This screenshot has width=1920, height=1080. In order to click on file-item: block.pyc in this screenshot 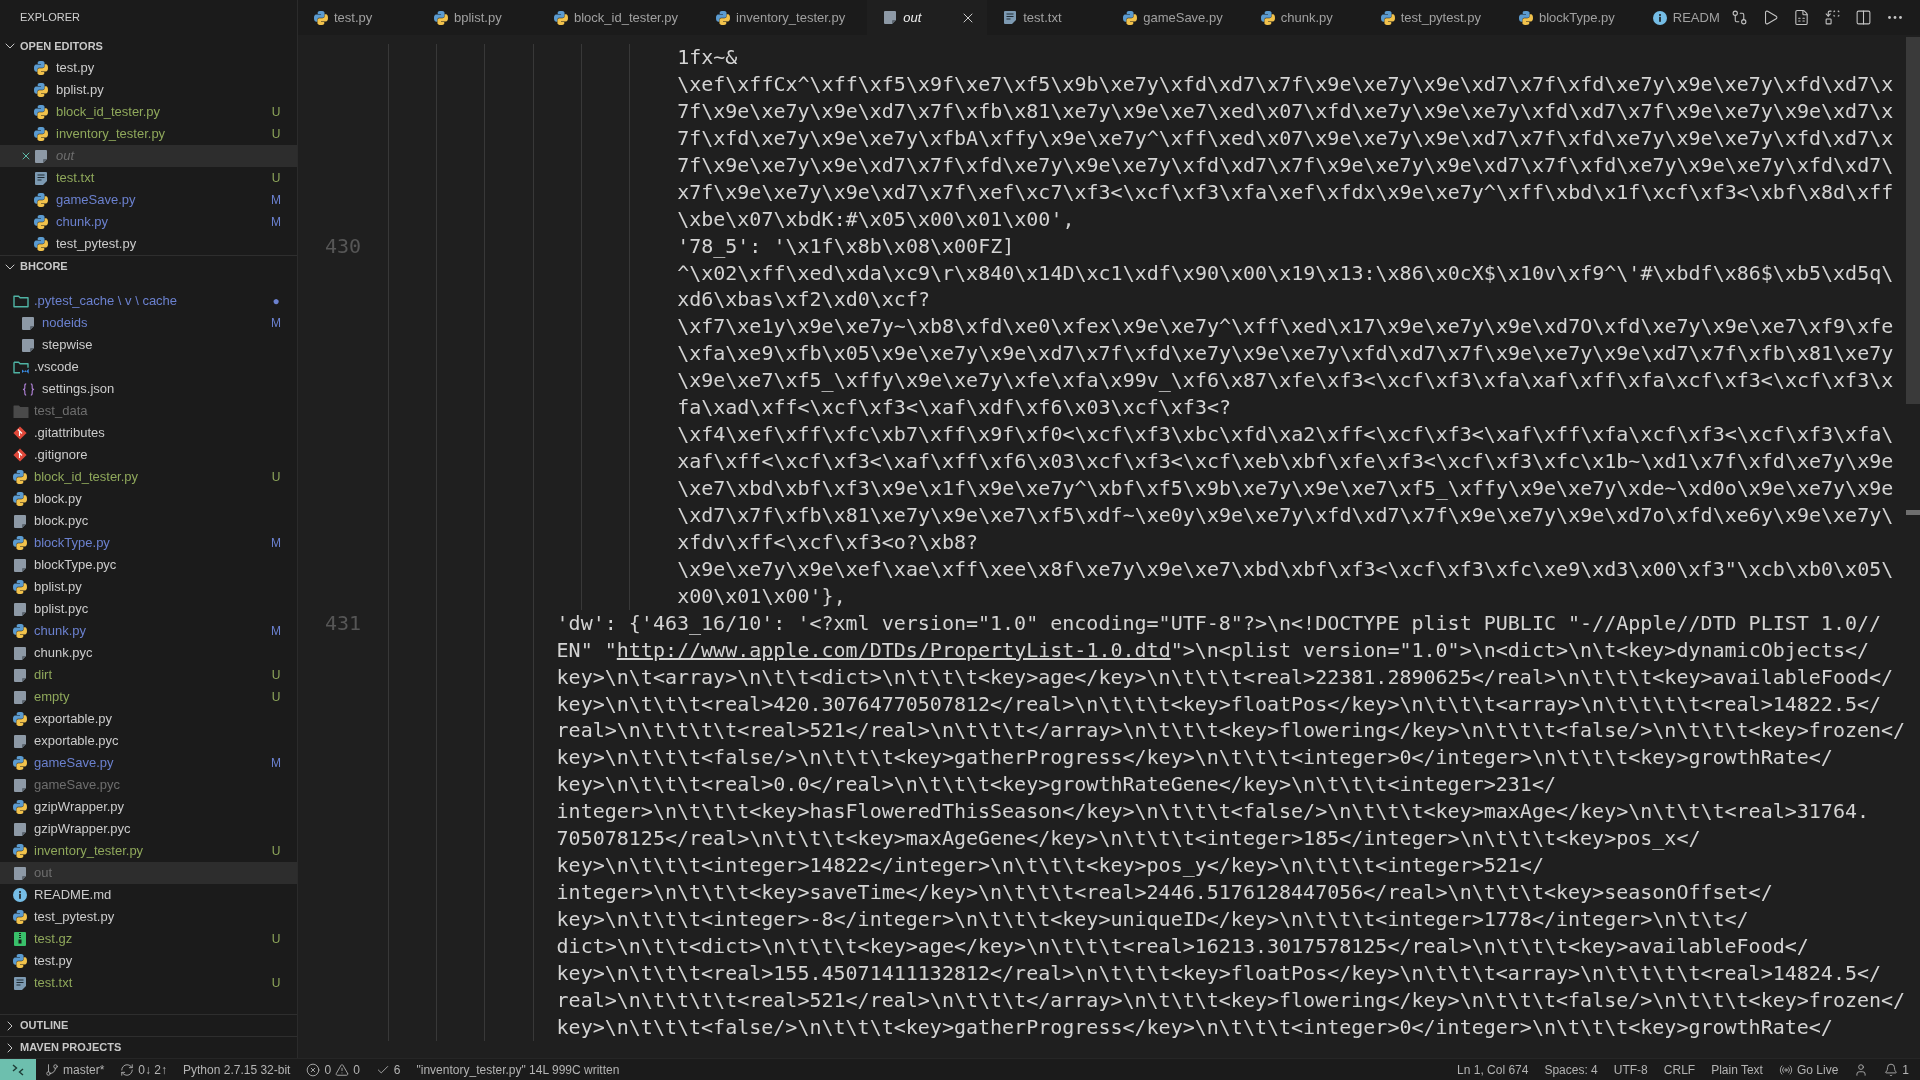, I will do `click(148, 521)`.